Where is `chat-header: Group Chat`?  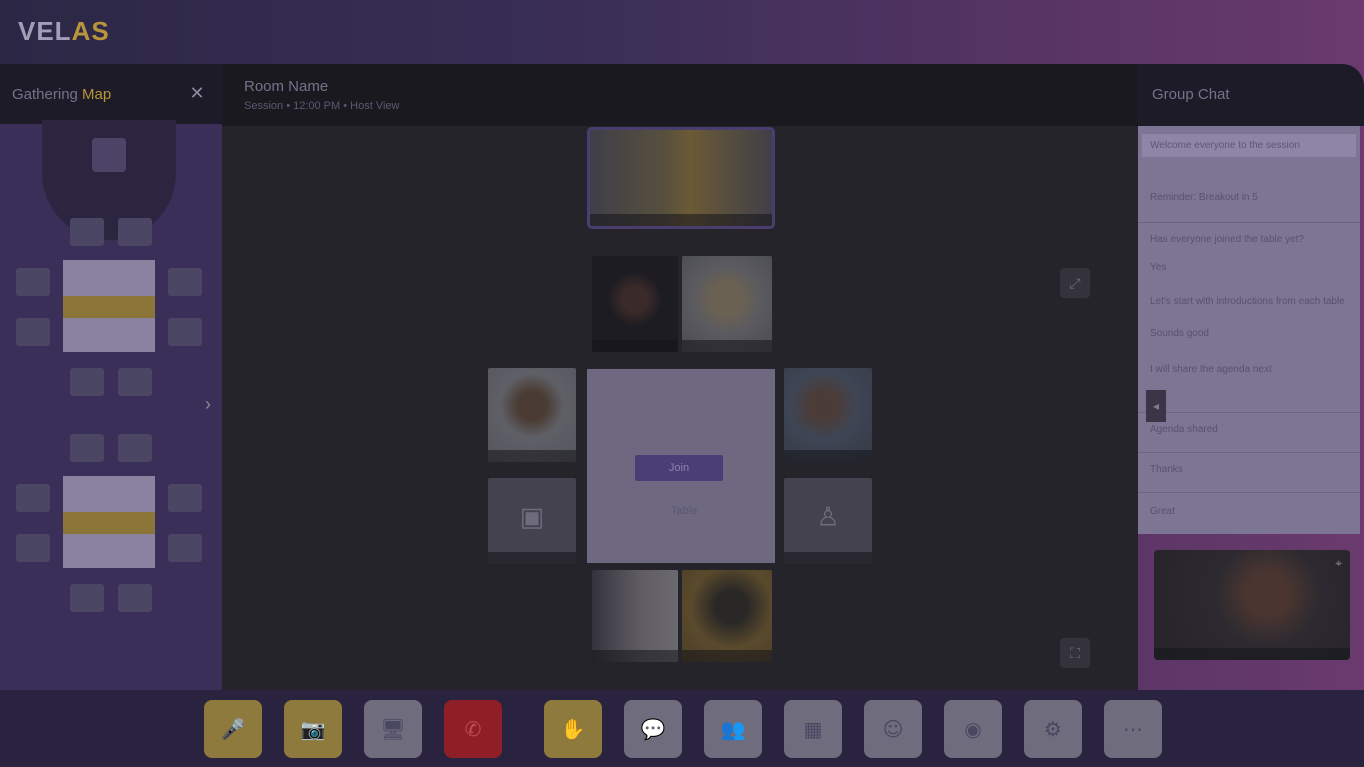
chat-header: Group Chat is located at coordinates (1251, 95).